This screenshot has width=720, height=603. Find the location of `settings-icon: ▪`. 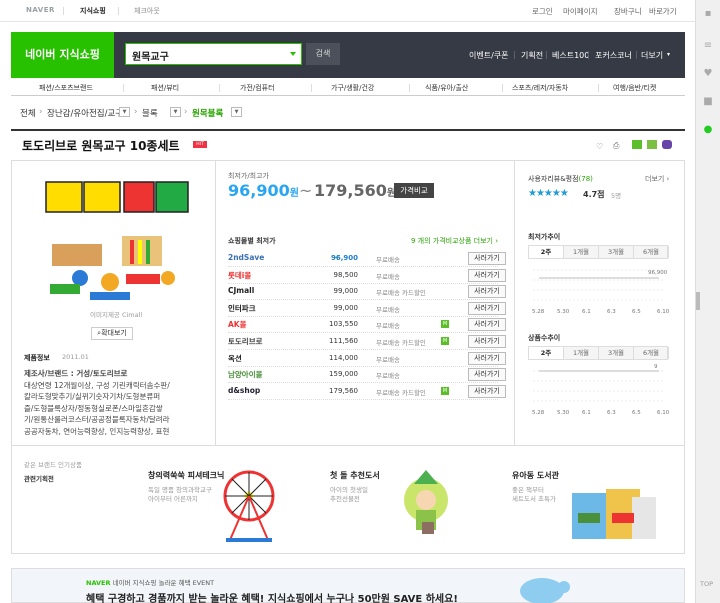

settings-icon: ▪ is located at coordinates (708, 14).